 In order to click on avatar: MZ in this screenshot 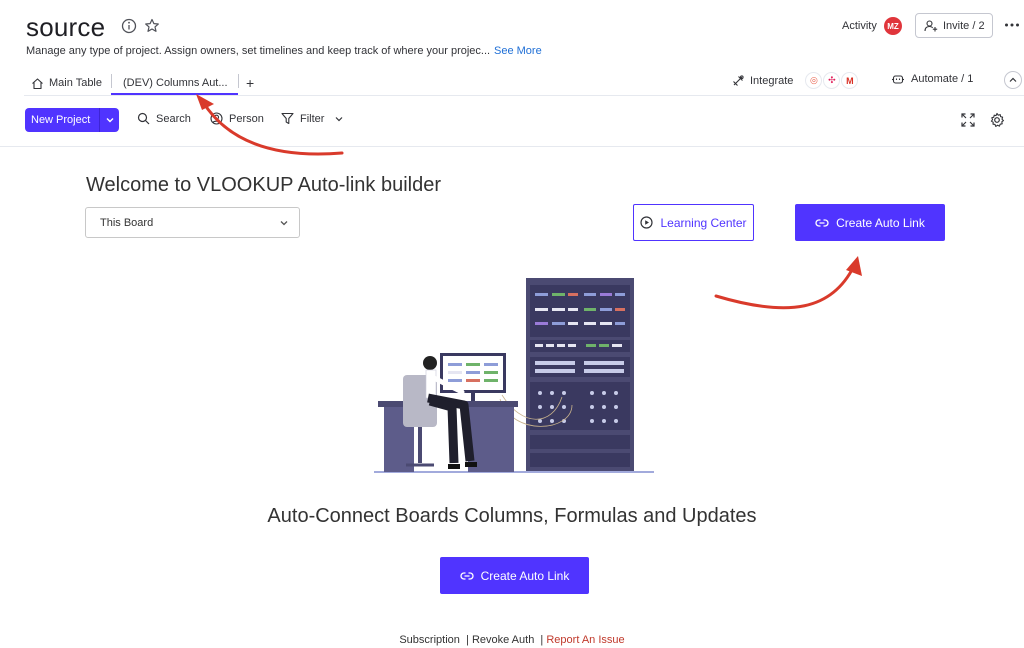, I will do `click(893, 26)`.